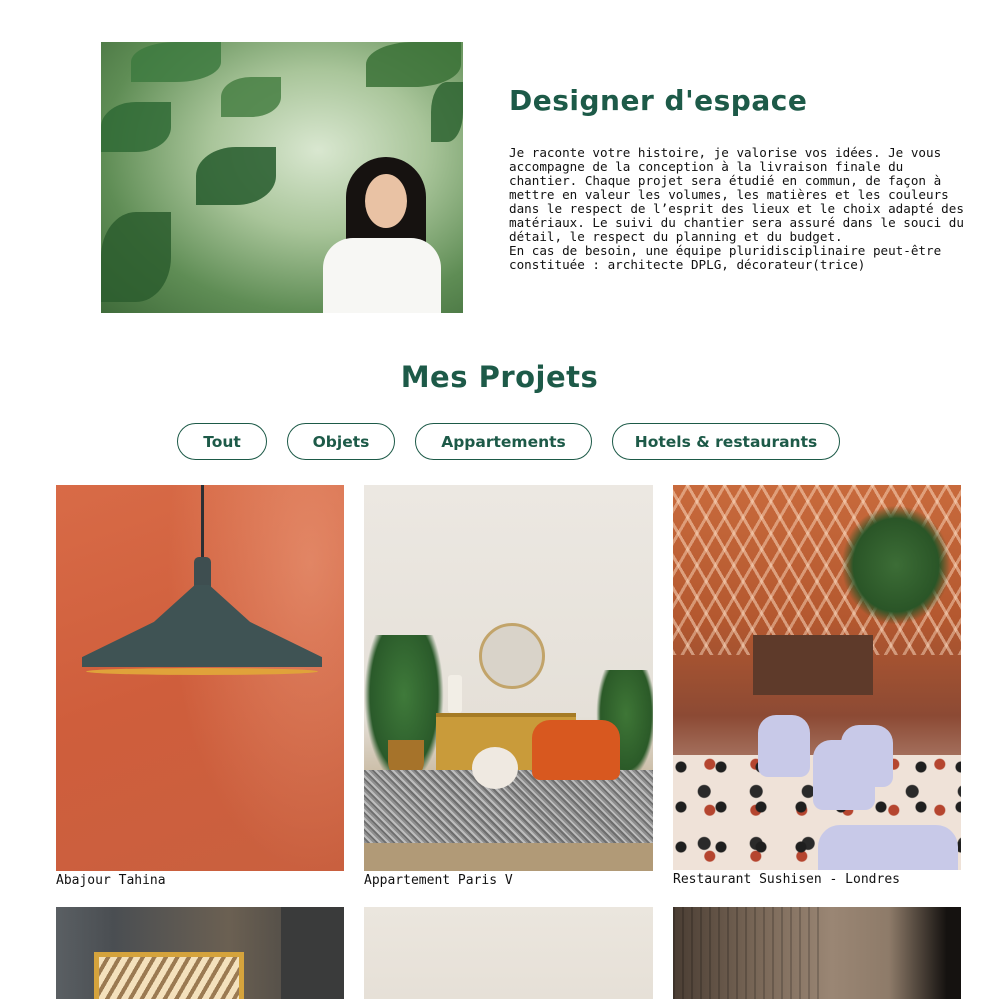 The image size is (999, 999). I want to click on project-card-apartment: Appartement Paris V, so click(508, 687).